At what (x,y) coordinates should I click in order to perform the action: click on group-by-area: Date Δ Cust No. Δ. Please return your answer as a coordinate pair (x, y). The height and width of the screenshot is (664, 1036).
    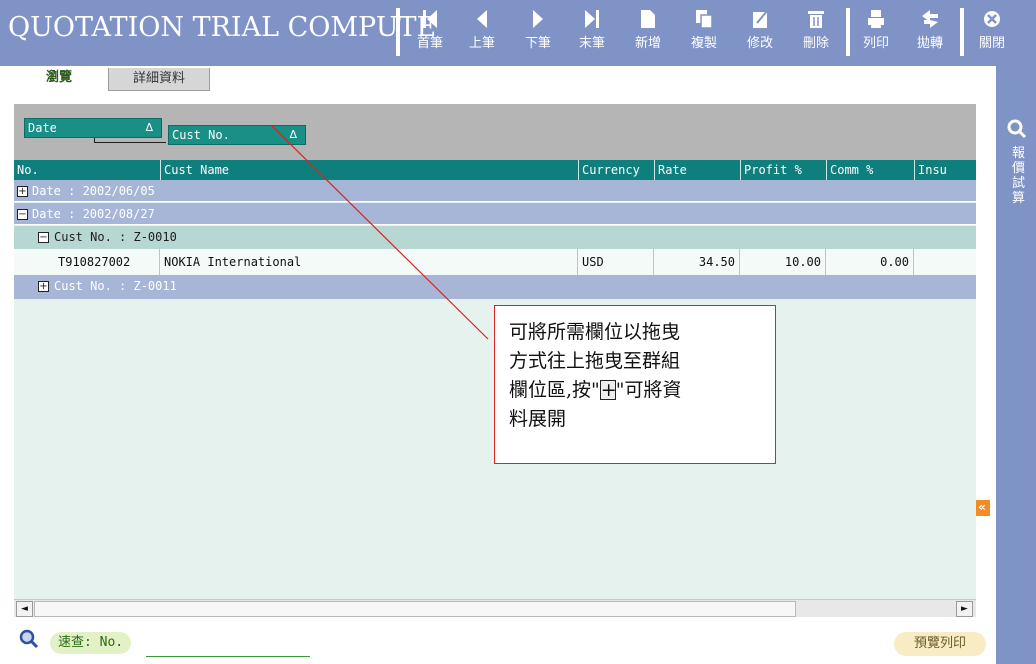
    Looking at the image, I should click on (495, 132).